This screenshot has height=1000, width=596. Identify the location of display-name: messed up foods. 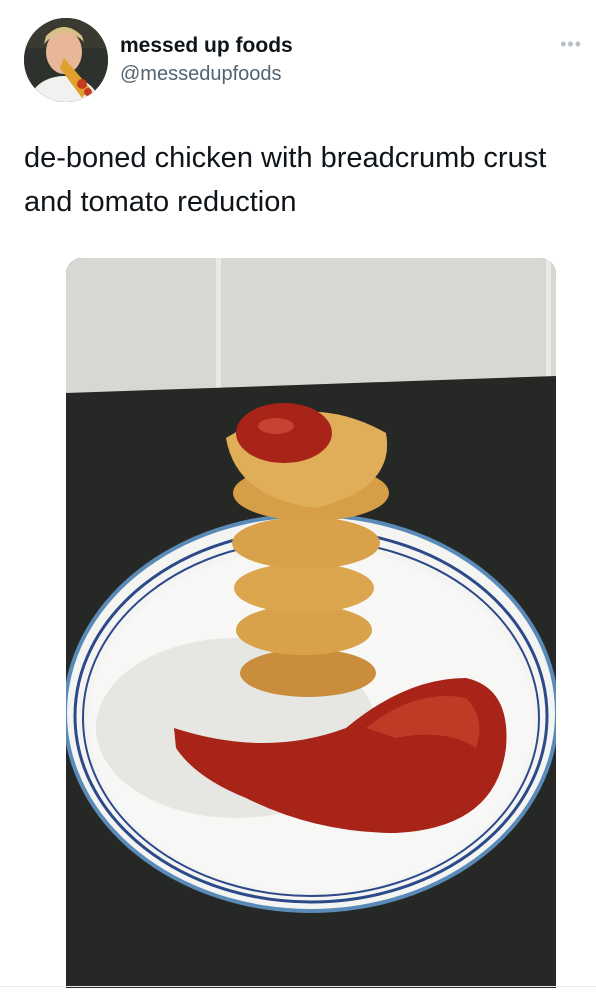
(206, 46).